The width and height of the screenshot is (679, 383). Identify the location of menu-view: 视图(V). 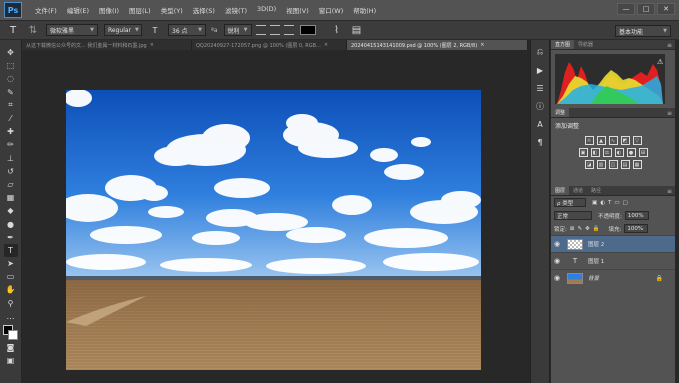
(297, 10).